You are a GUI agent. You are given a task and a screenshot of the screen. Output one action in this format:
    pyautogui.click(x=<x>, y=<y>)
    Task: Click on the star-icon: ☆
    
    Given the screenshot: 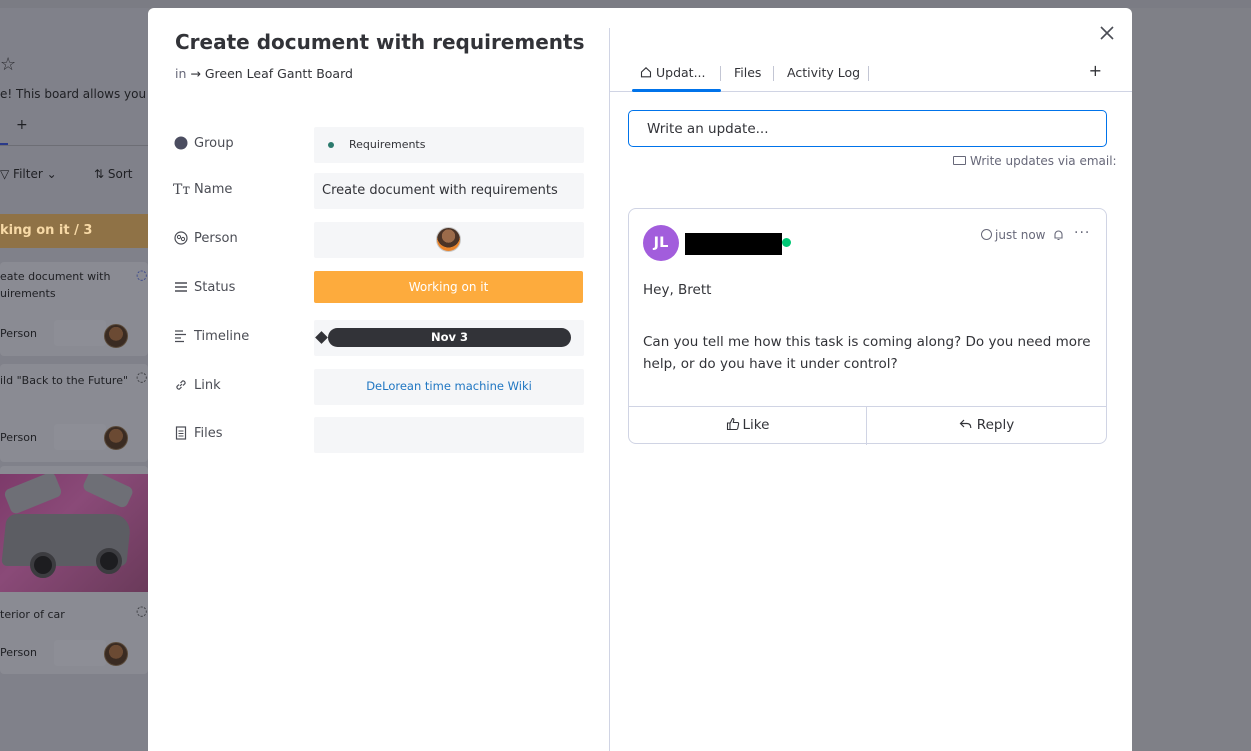 What is the action you would take?
    pyautogui.click(x=8, y=64)
    